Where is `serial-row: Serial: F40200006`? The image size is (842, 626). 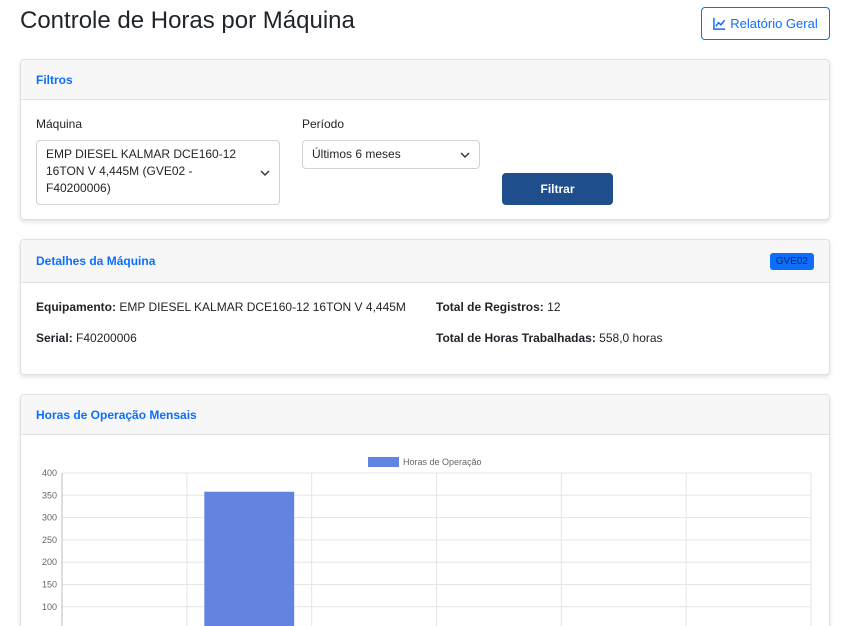
serial-row: Serial: F40200006 is located at coordinates (86, 338).